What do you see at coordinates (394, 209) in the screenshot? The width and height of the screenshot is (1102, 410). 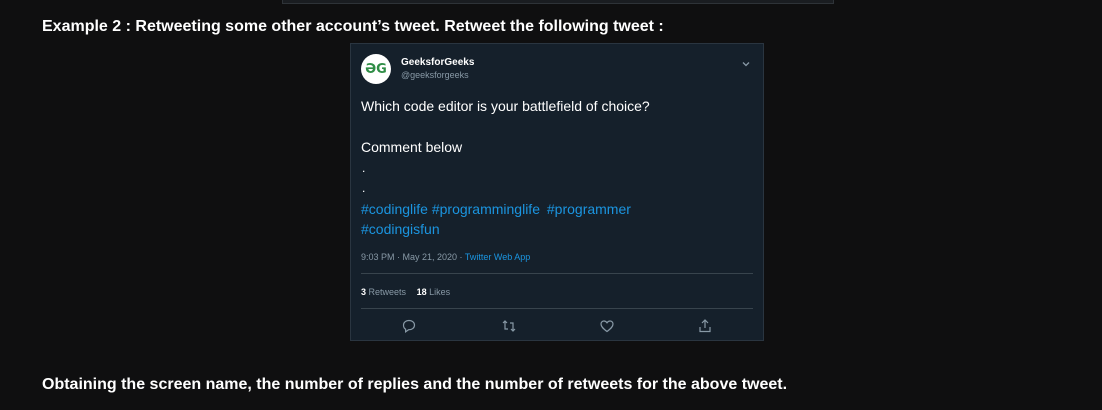 I see `hashtag-link: #codinglife` at bounding box center [394, 209].